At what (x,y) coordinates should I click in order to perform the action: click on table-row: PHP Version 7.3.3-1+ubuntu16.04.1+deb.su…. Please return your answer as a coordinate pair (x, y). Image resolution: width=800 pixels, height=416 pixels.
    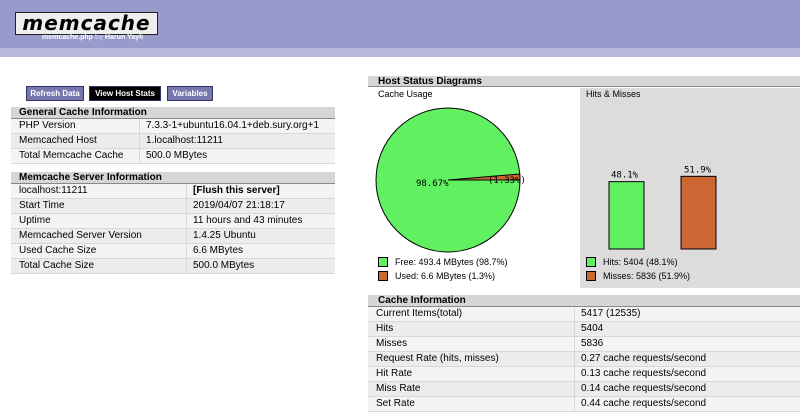
    Looking at the image, I should click on (173, 126).